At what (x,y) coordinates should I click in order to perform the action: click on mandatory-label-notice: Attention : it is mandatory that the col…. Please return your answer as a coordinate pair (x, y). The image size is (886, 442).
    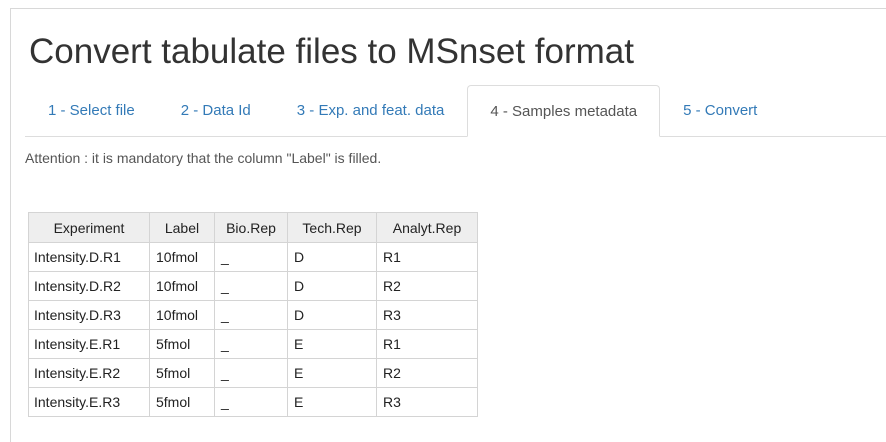
    Looking at the image, I should click on (203, 158).